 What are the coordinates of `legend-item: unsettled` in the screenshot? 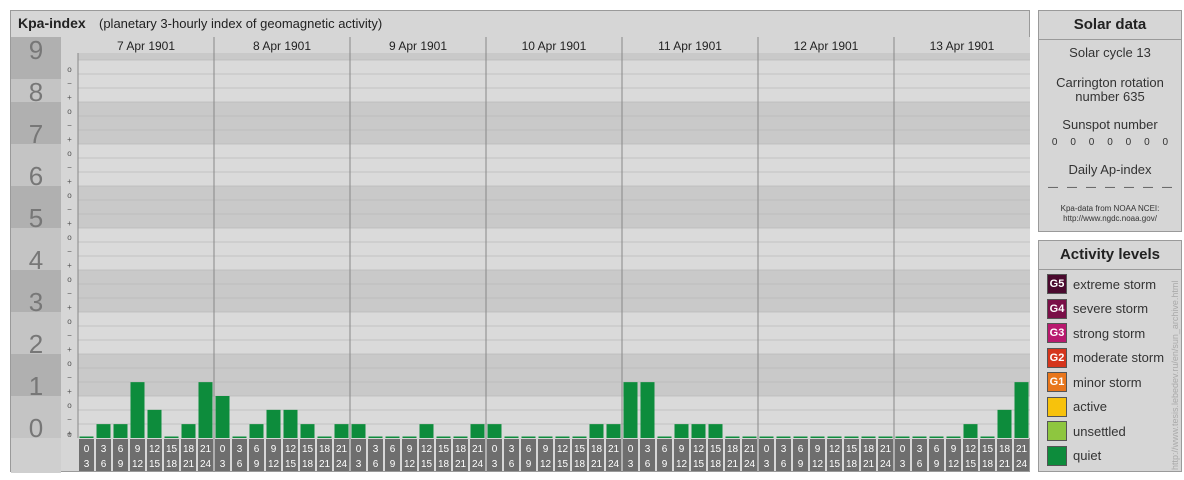 It's located at (1086, 431).